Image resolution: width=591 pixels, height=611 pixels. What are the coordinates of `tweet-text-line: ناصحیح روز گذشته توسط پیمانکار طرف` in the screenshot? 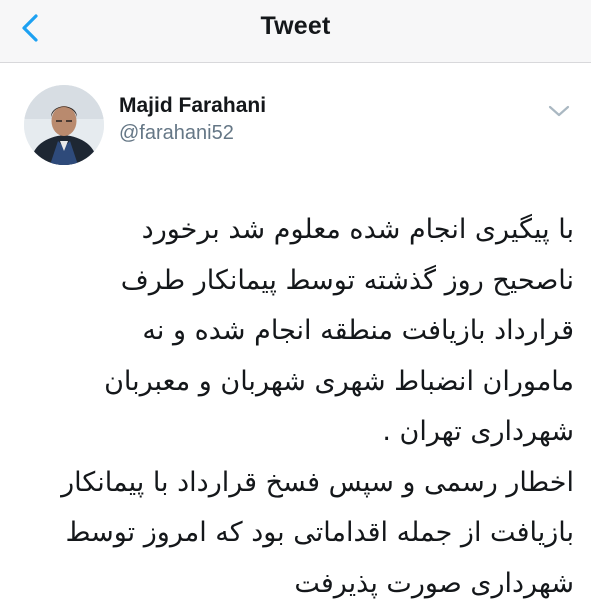 It's located at (347, 280).